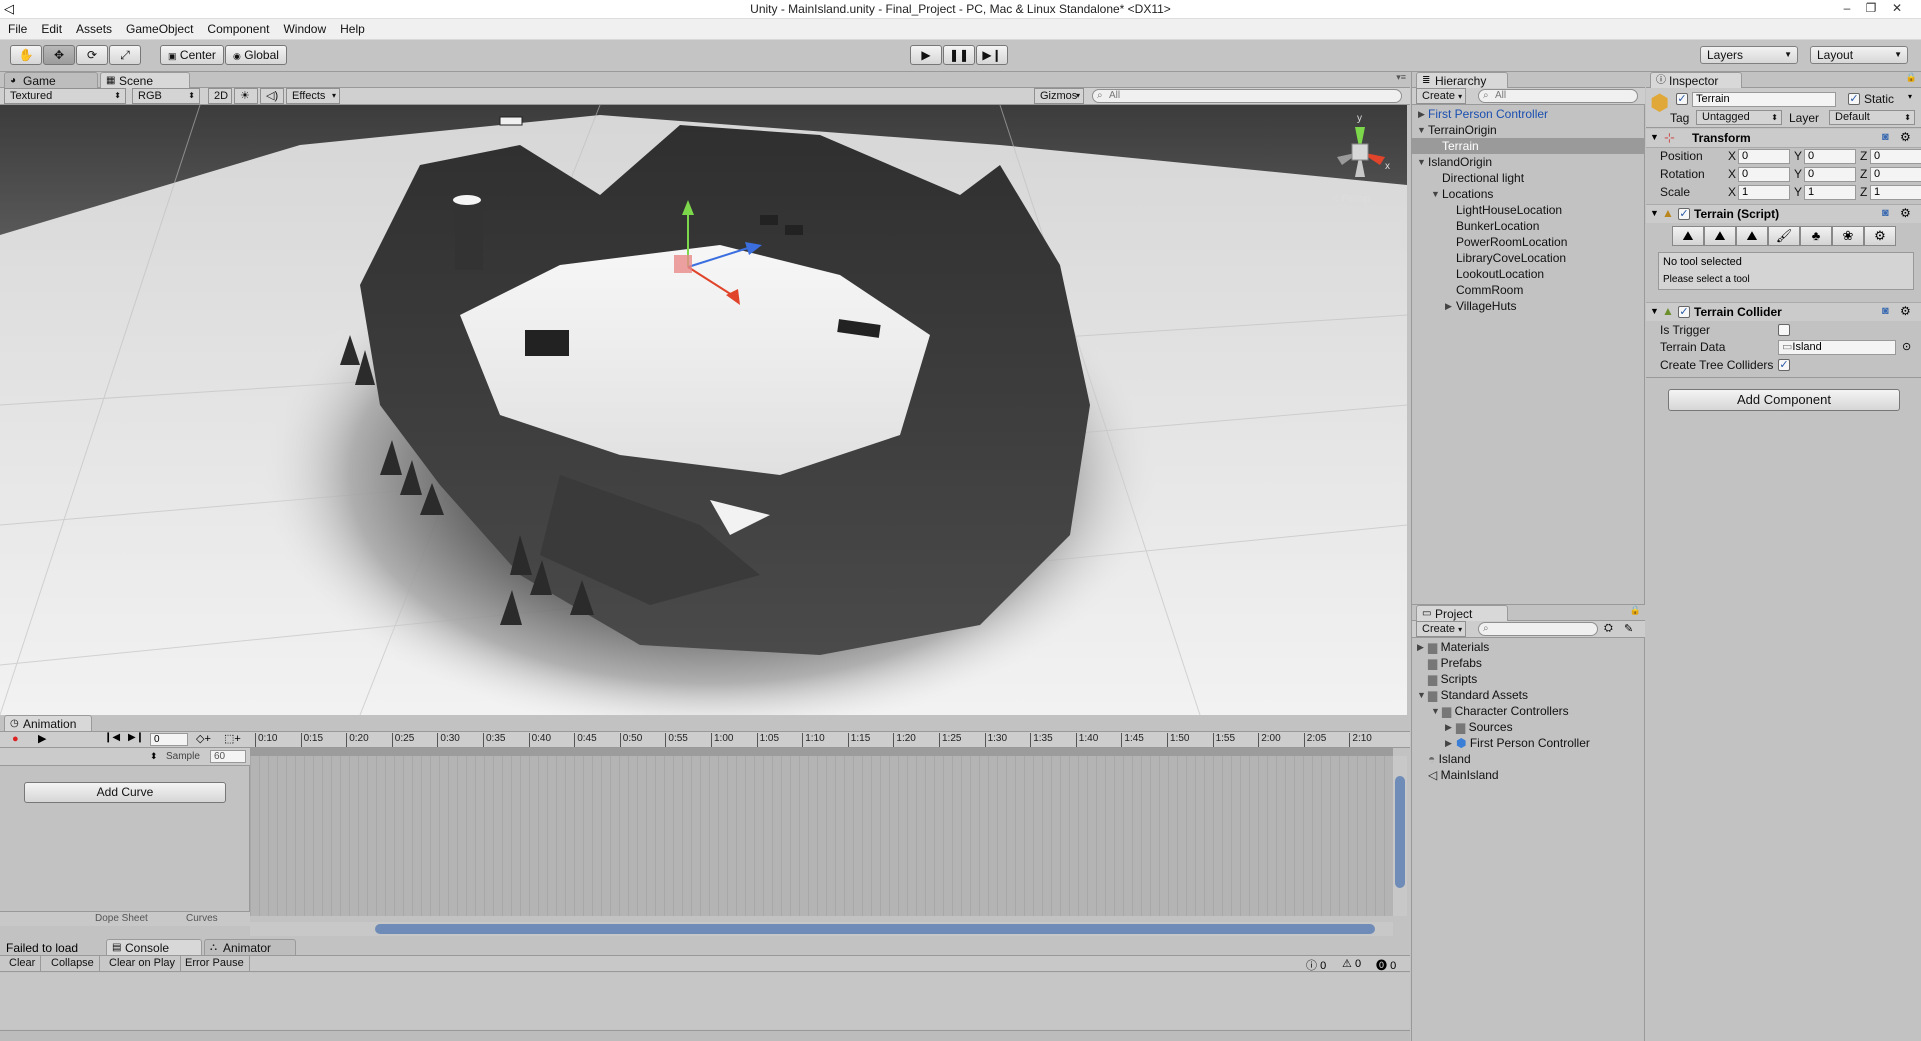 The width and height of the screenshot is (1921, 1041). Describe the element at coordinates (1500, 274) in the screenshot. I see `tree-item: LookoutLocation` at that location.